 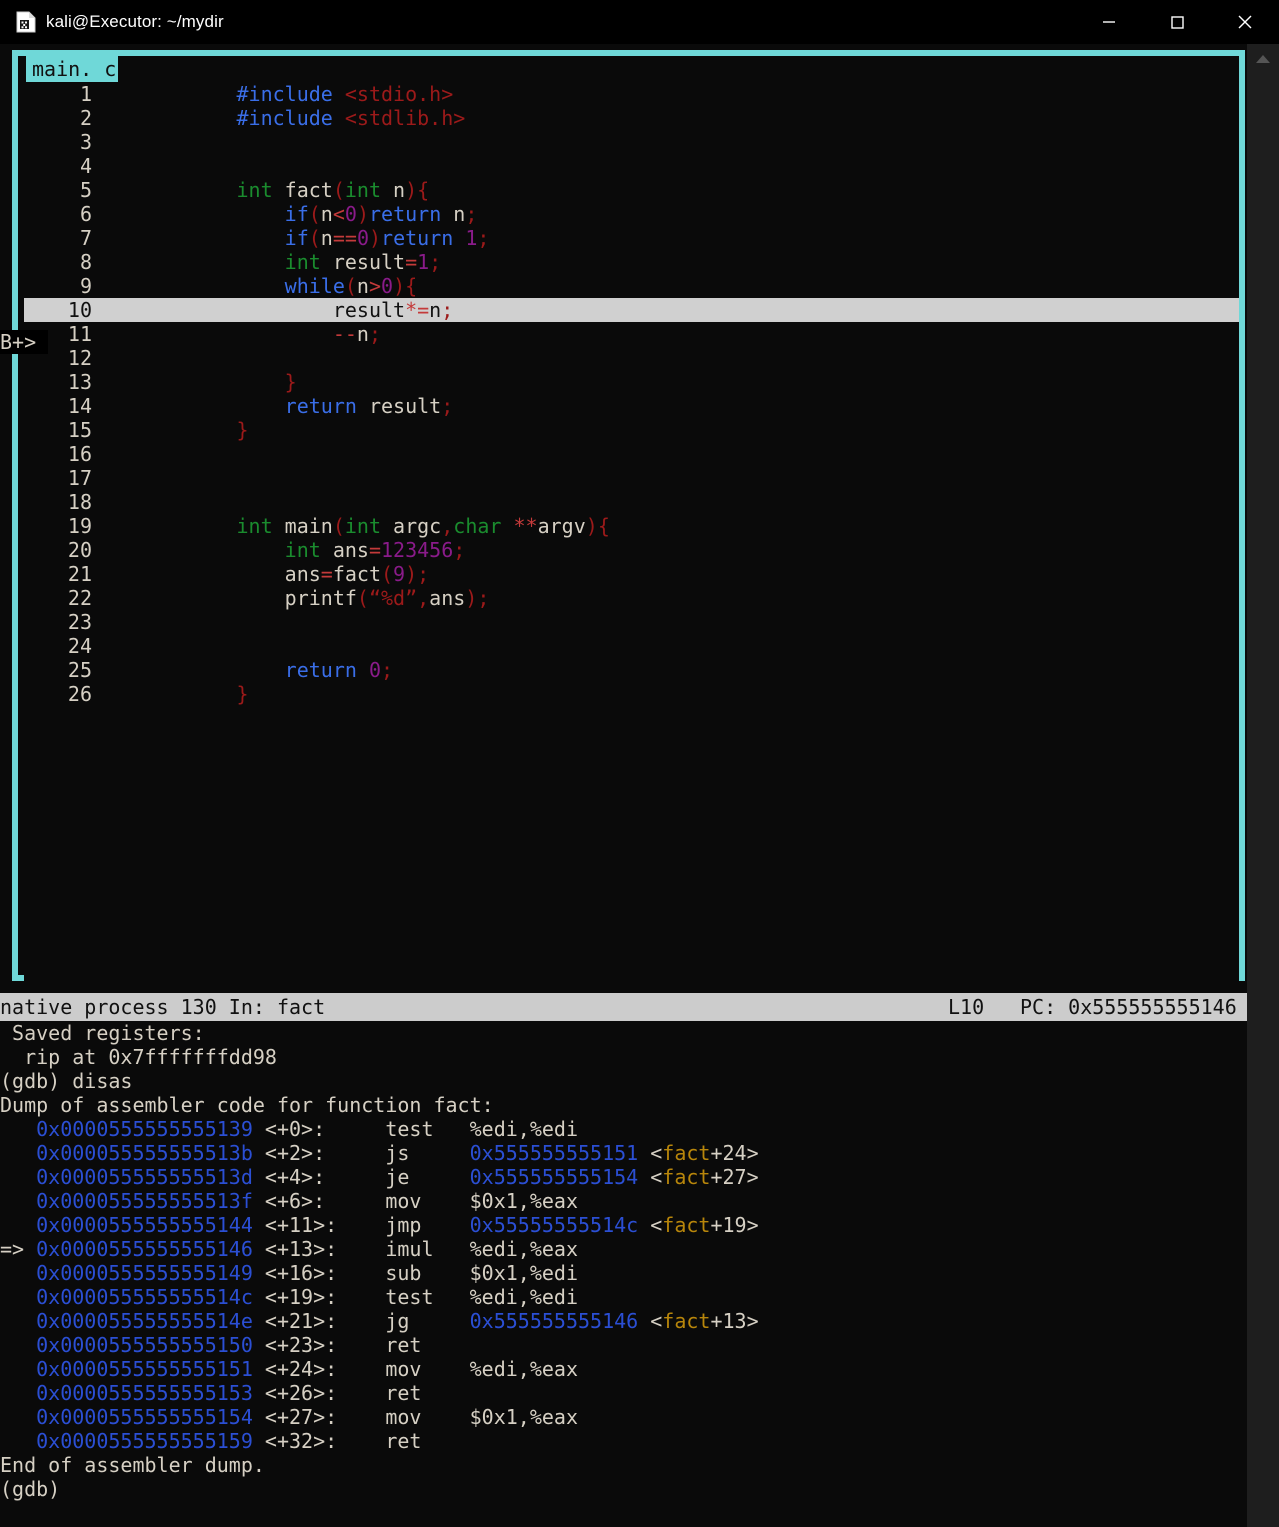 I want to click on source-line: 18, so click(x=631, y=502).